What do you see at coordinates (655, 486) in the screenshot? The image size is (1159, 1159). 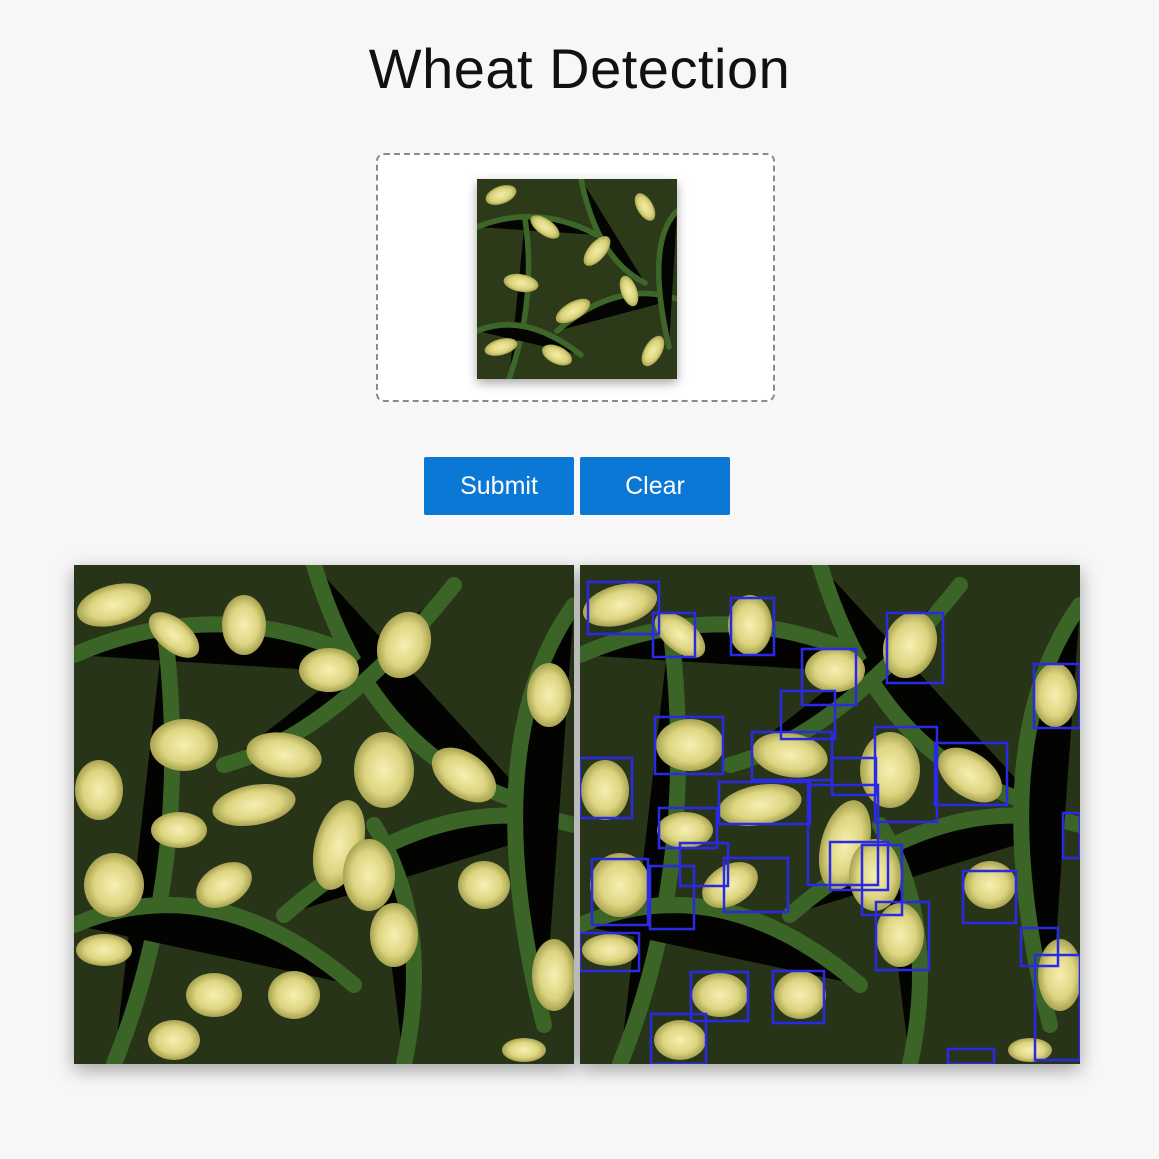 I see `clear-button: Clear` at bounding box center [655, 486].